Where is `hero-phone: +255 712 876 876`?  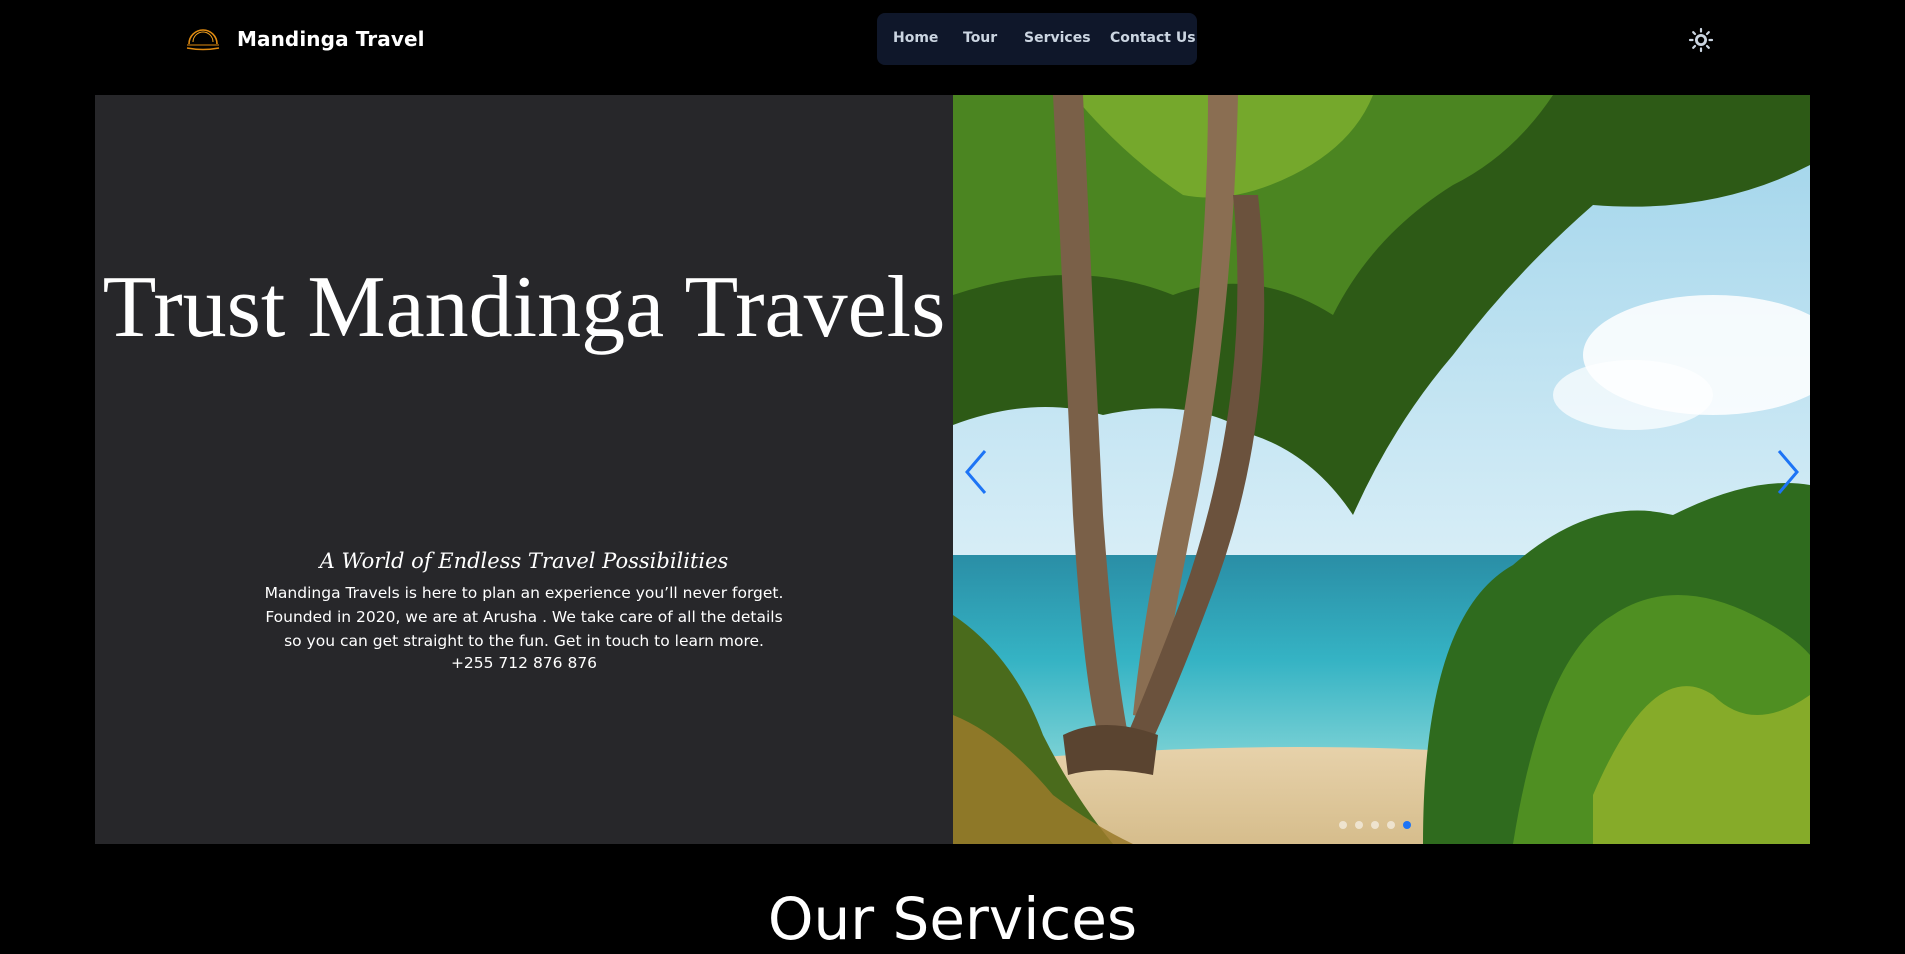 hero-phone: +255 712 876 876 is located at coordinates (524, 663).